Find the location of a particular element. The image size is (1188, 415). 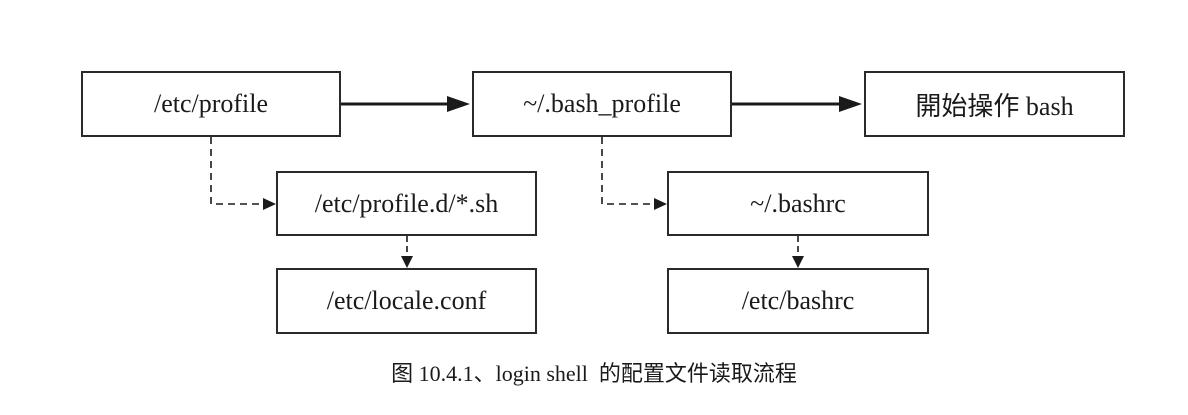

edge-profile-to-profile-d is located at coordinates (243, 173).